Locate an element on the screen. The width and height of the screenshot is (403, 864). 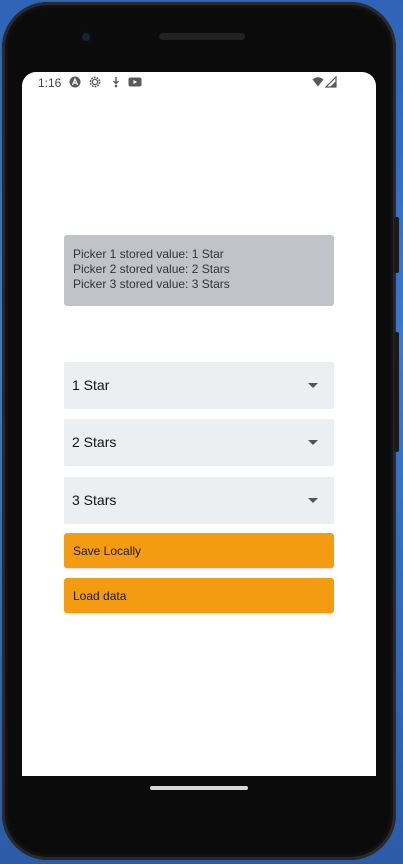
status-time: 1:16 is located at coordinates (50, 83).